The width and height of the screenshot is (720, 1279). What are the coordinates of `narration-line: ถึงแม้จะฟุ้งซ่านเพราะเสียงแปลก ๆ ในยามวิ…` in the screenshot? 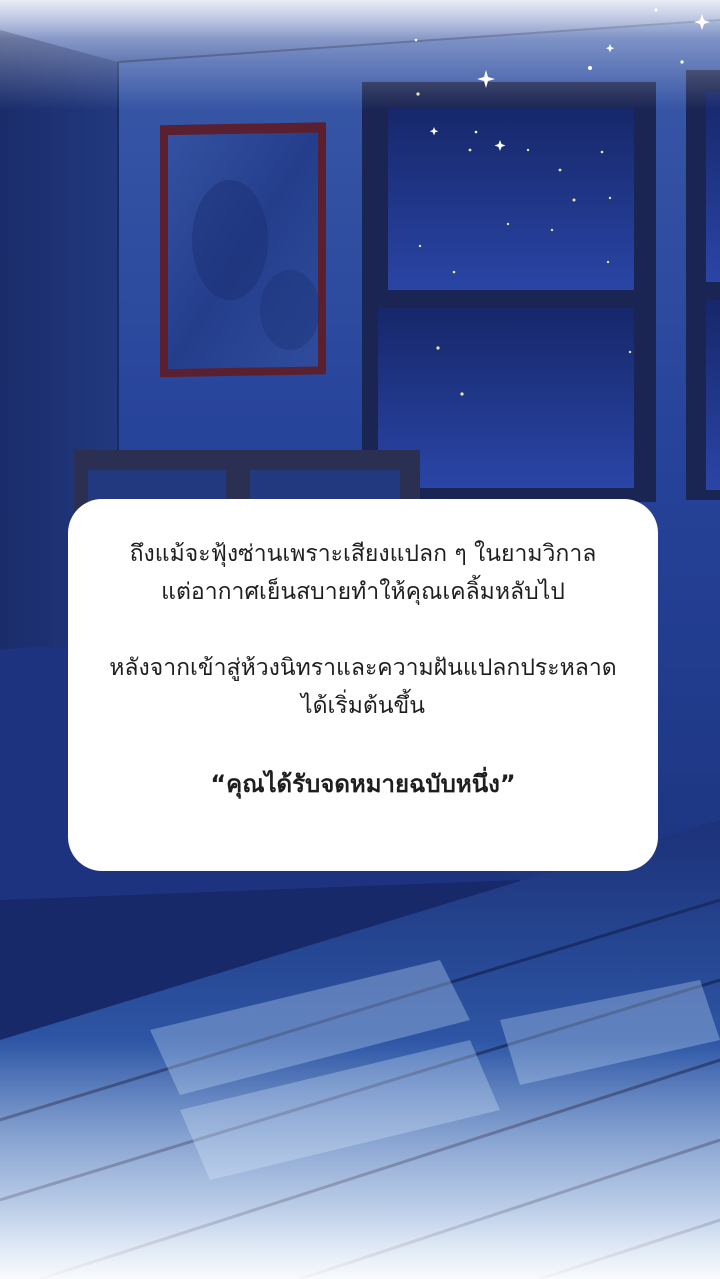 It's located at (363, 554).